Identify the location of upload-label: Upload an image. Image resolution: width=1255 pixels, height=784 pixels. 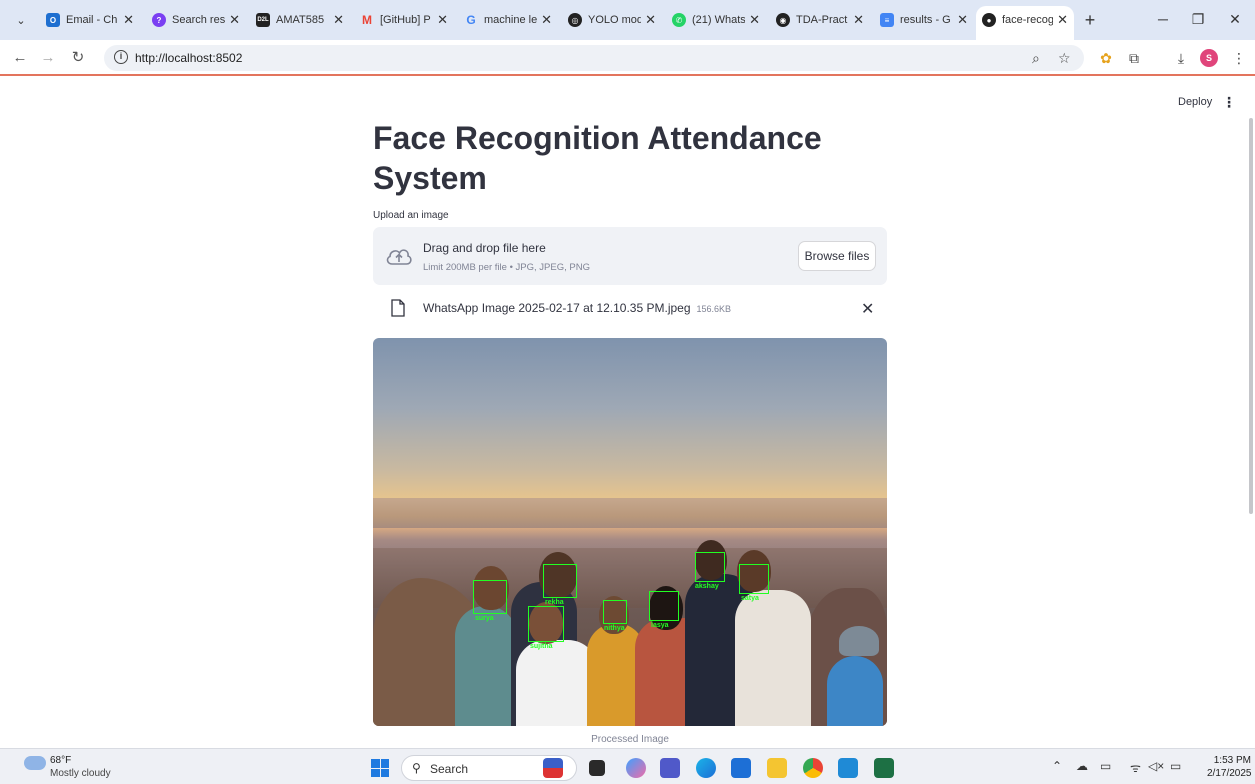
(411, 215).